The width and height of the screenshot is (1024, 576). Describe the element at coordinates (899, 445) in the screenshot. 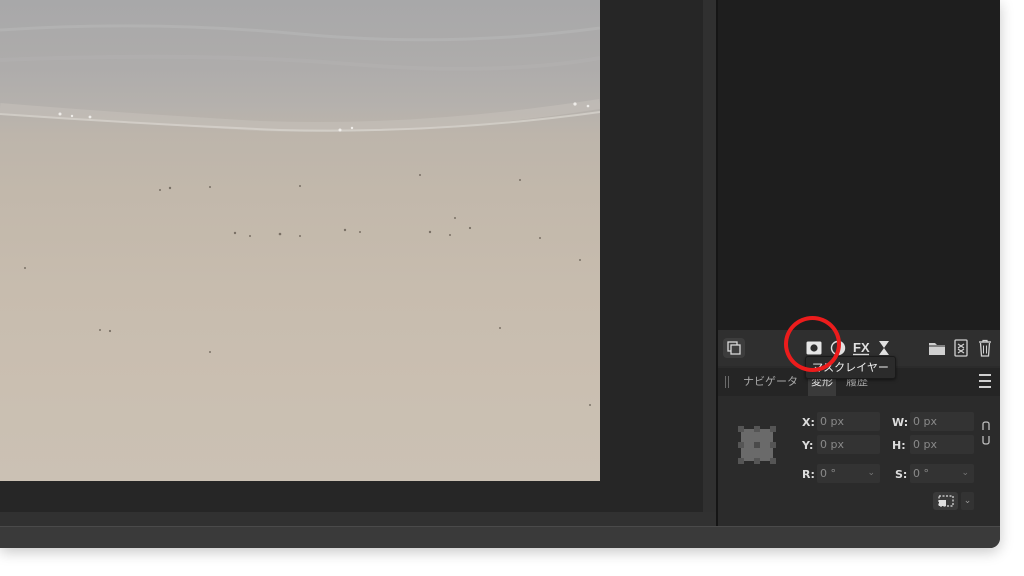

I see `h-label: H:` at that location.